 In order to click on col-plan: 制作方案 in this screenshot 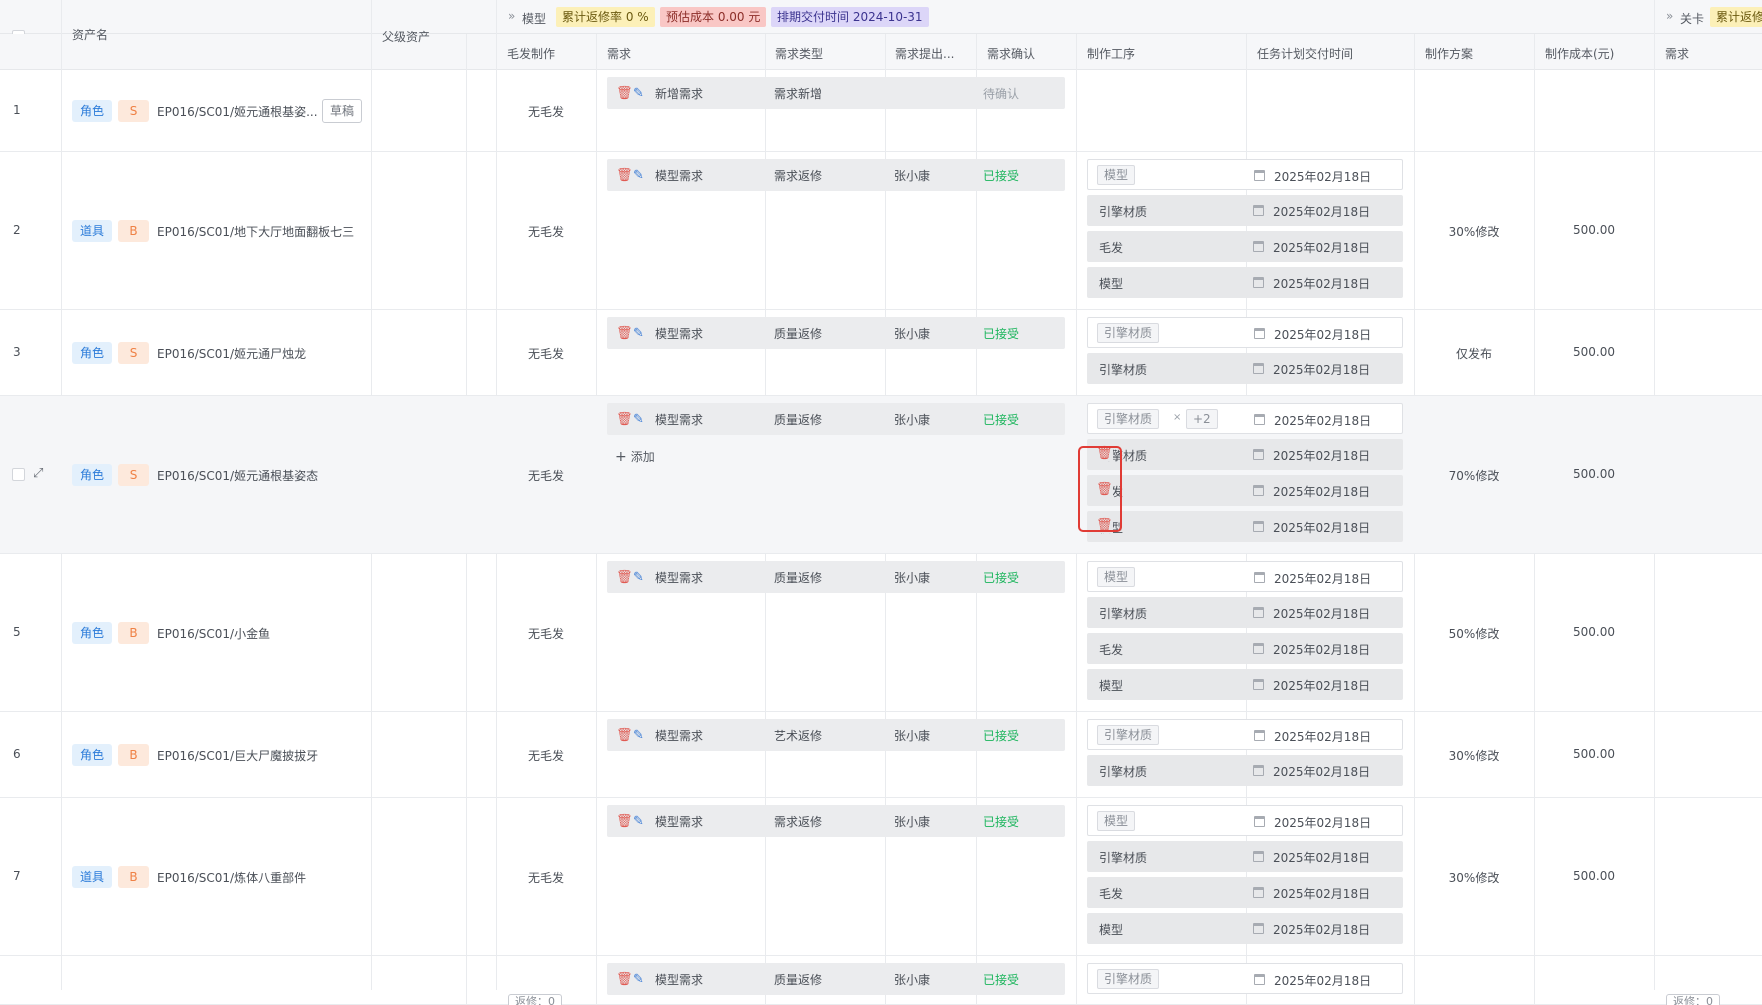, I will do `click(1449, 53)`.